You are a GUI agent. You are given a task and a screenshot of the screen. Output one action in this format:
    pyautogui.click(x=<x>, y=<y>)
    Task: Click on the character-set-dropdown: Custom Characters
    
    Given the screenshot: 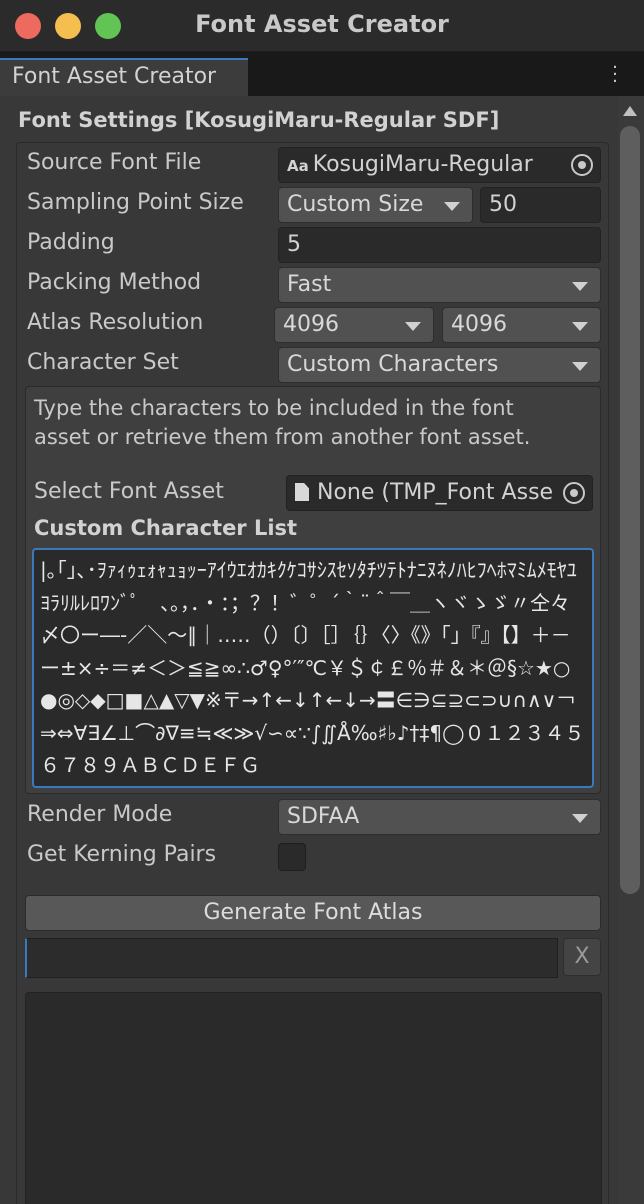 What is the action you would take?
    pyautogui.click(x=439, y=365)
    